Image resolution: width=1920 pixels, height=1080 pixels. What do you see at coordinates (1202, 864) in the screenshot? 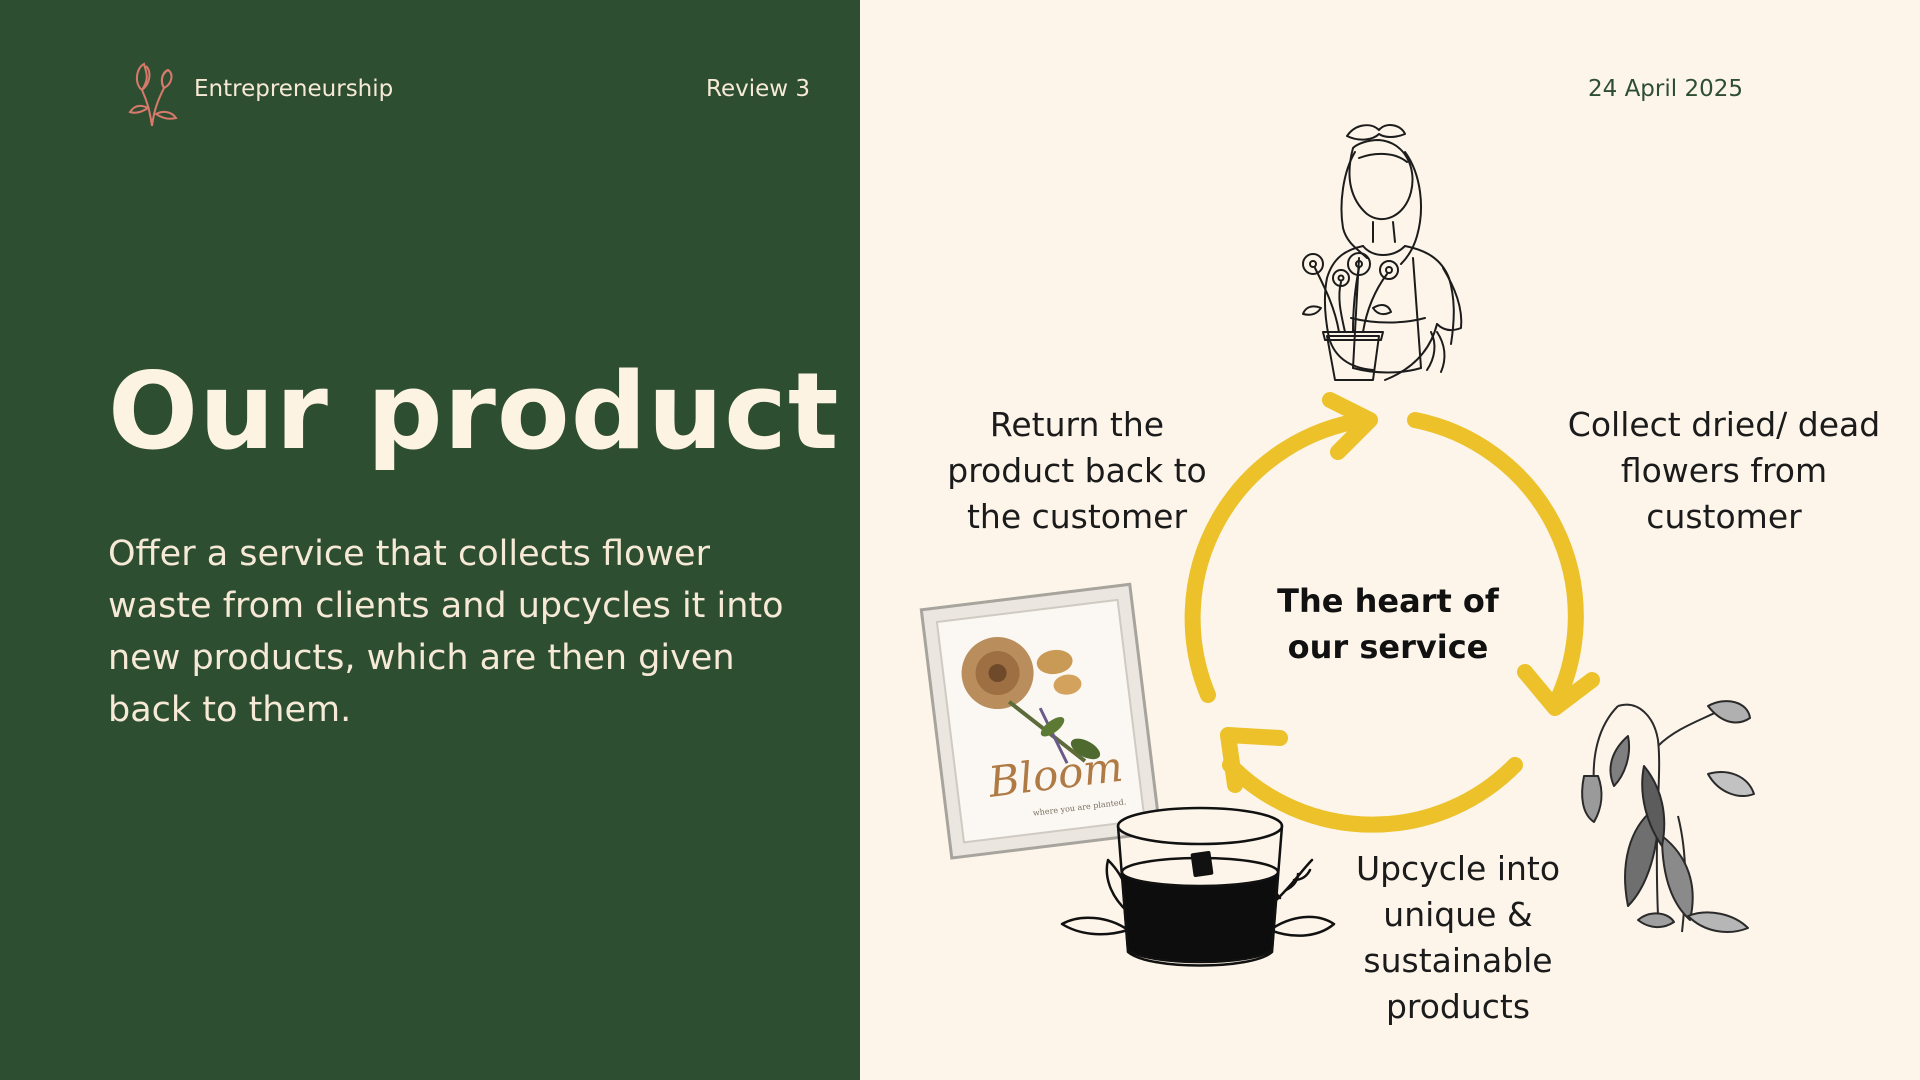
I see `candle-wick-icon` at bounding box center [1202, 864].